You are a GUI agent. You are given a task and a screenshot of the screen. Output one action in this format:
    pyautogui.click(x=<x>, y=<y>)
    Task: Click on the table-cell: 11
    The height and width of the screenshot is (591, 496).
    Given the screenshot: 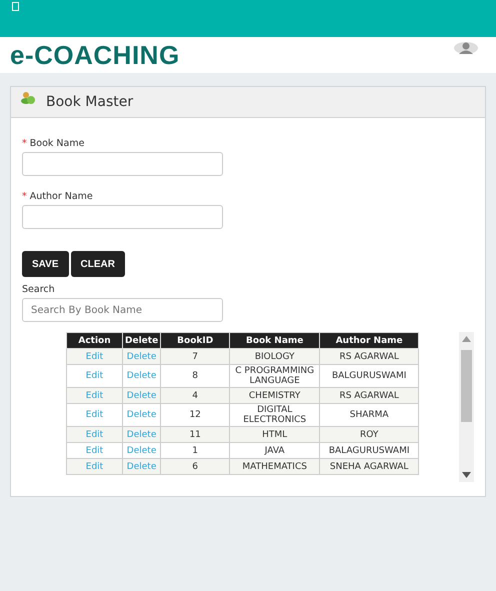 What is the action you would take?
    pyautogui.click(x=195, y=434)
    